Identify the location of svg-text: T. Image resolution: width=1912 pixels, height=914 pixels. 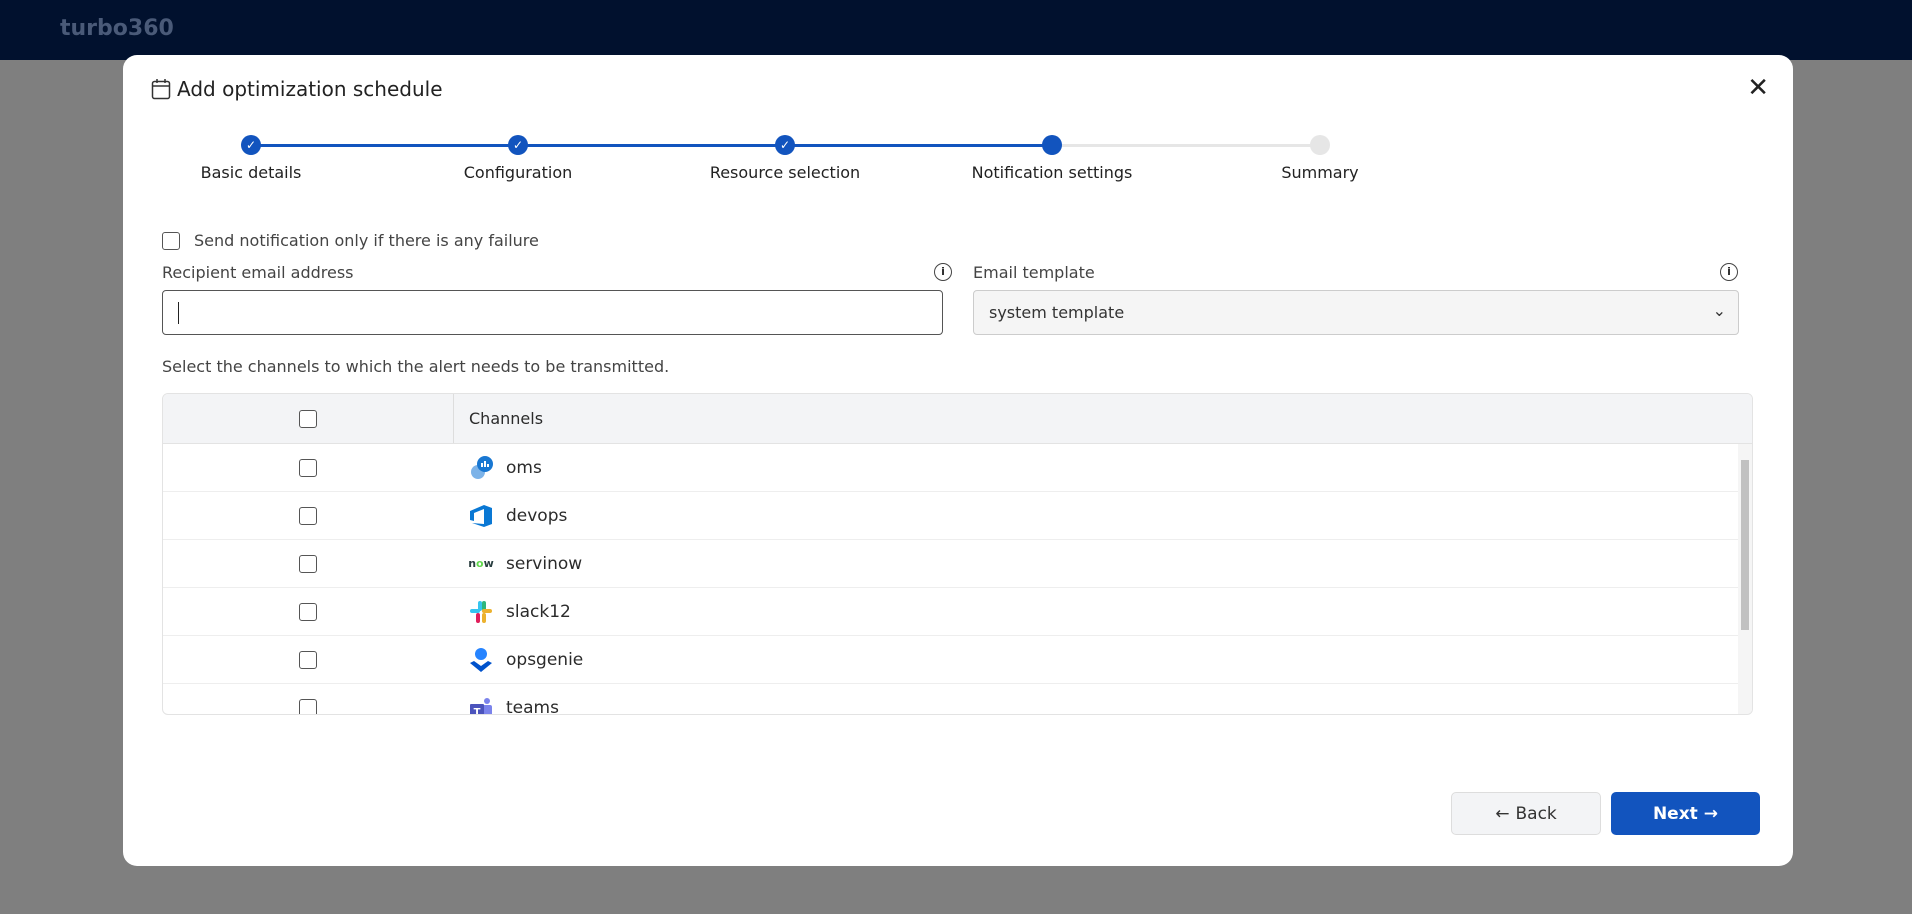
(477, 711).